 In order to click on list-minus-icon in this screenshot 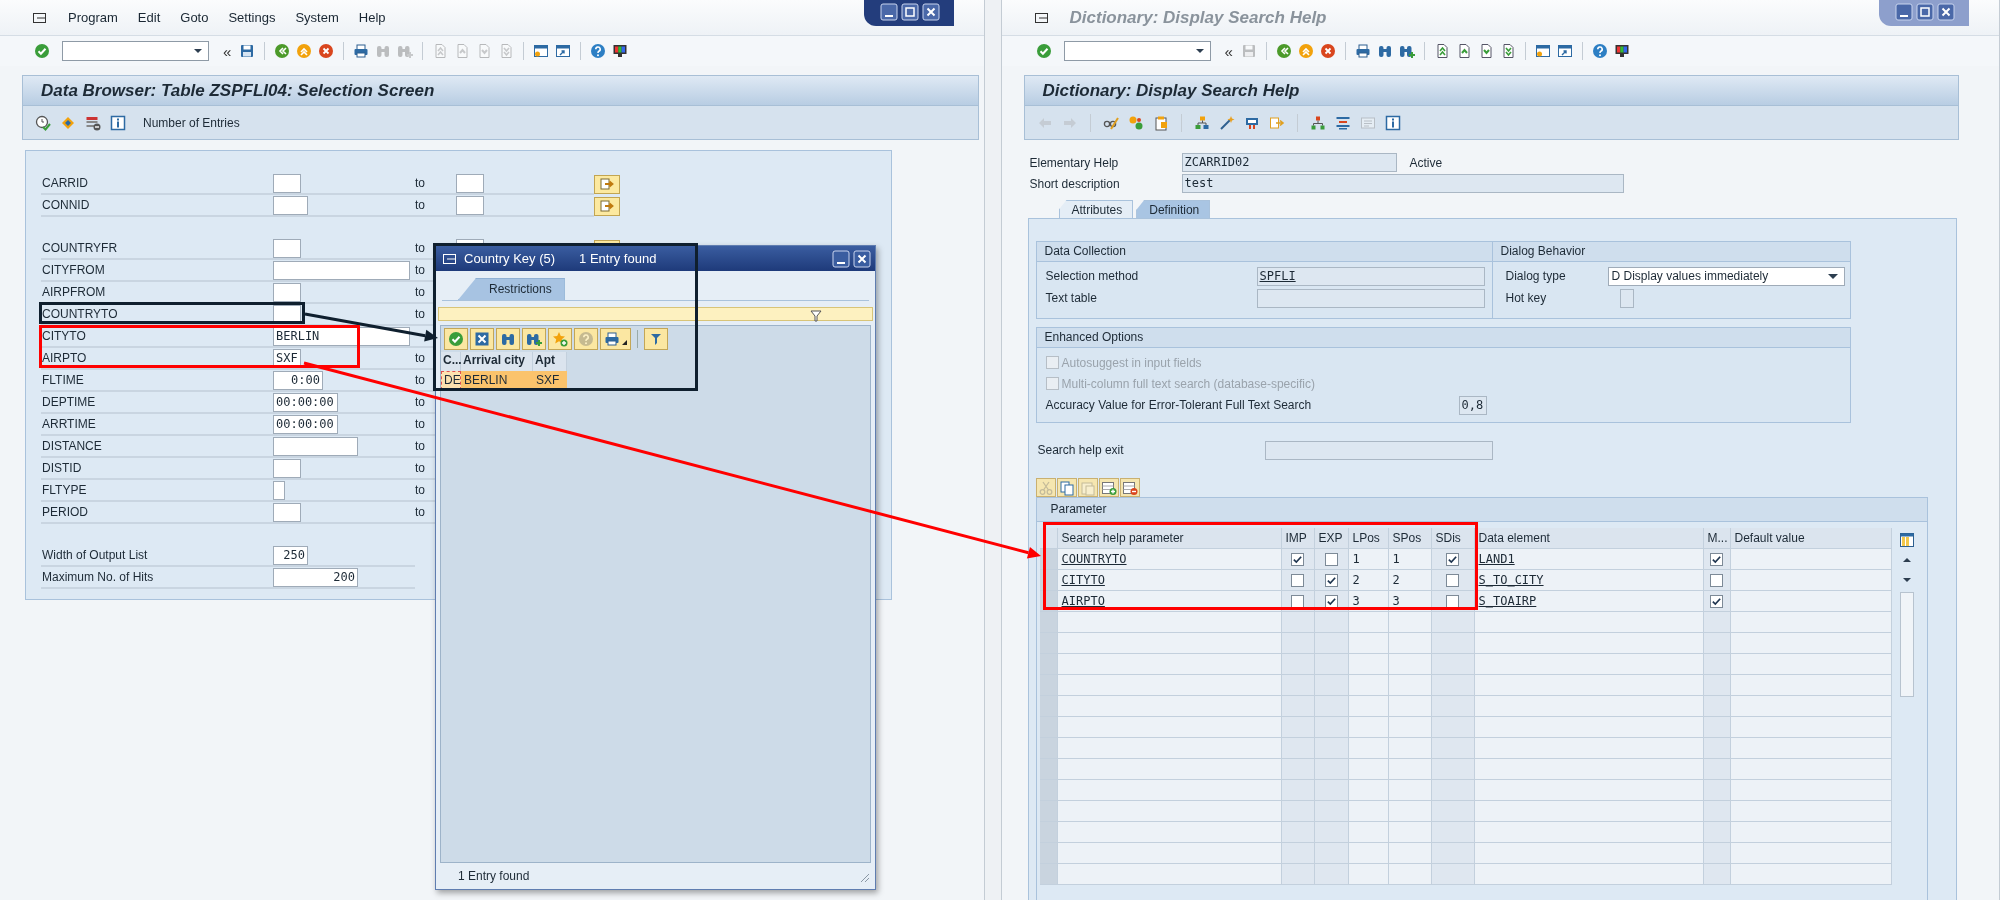, I will do `click(93, 122)`.